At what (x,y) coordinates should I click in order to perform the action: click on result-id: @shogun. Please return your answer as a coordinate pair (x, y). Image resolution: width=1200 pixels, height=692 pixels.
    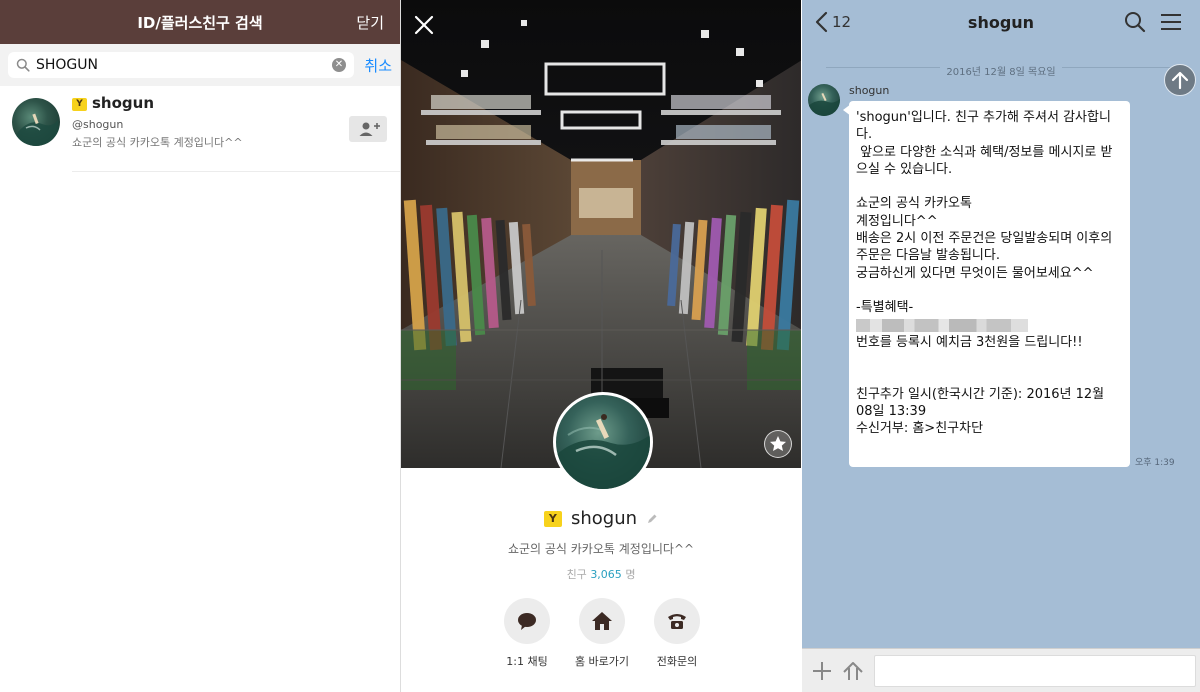
    Looking at the image, I should click on (98, 124).